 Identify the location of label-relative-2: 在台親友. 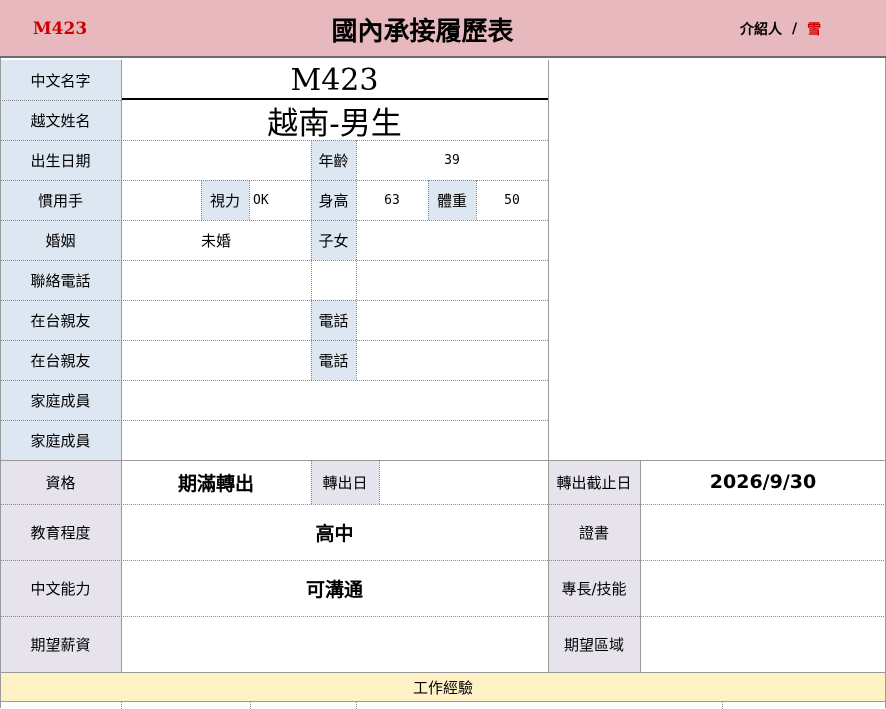
(60, 360).